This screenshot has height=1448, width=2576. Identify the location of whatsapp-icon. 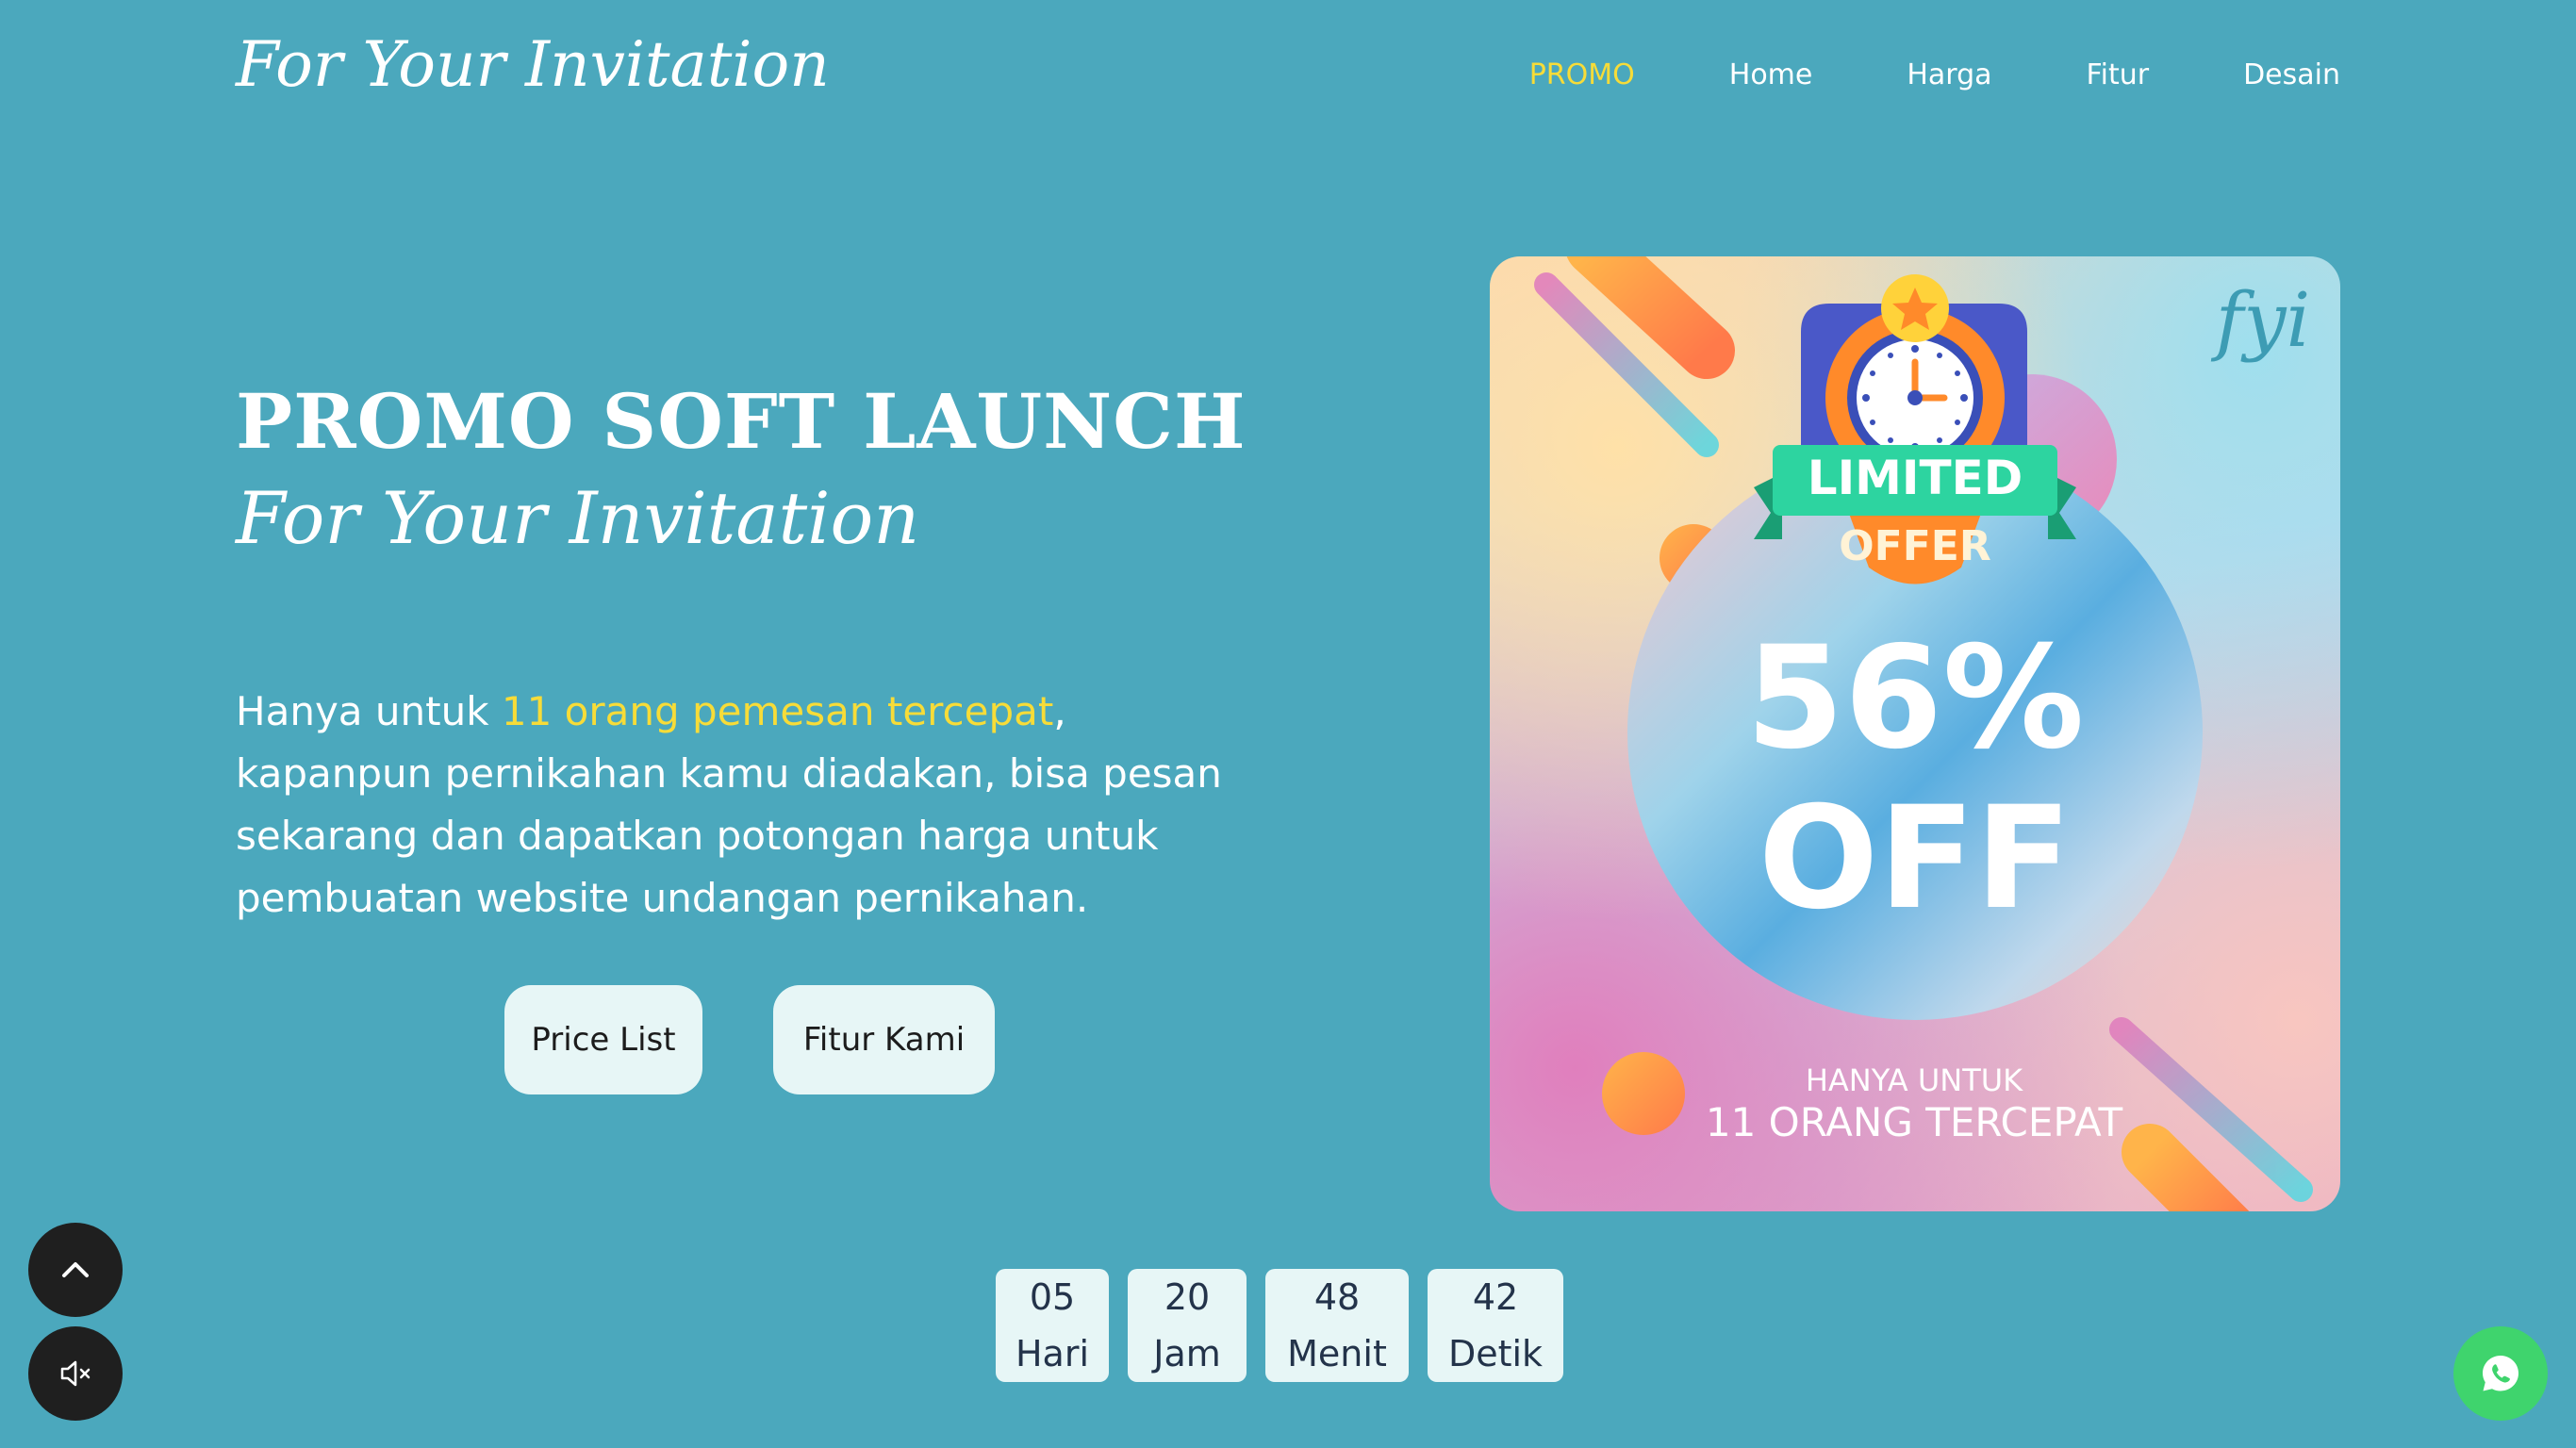
(2500, 1373).